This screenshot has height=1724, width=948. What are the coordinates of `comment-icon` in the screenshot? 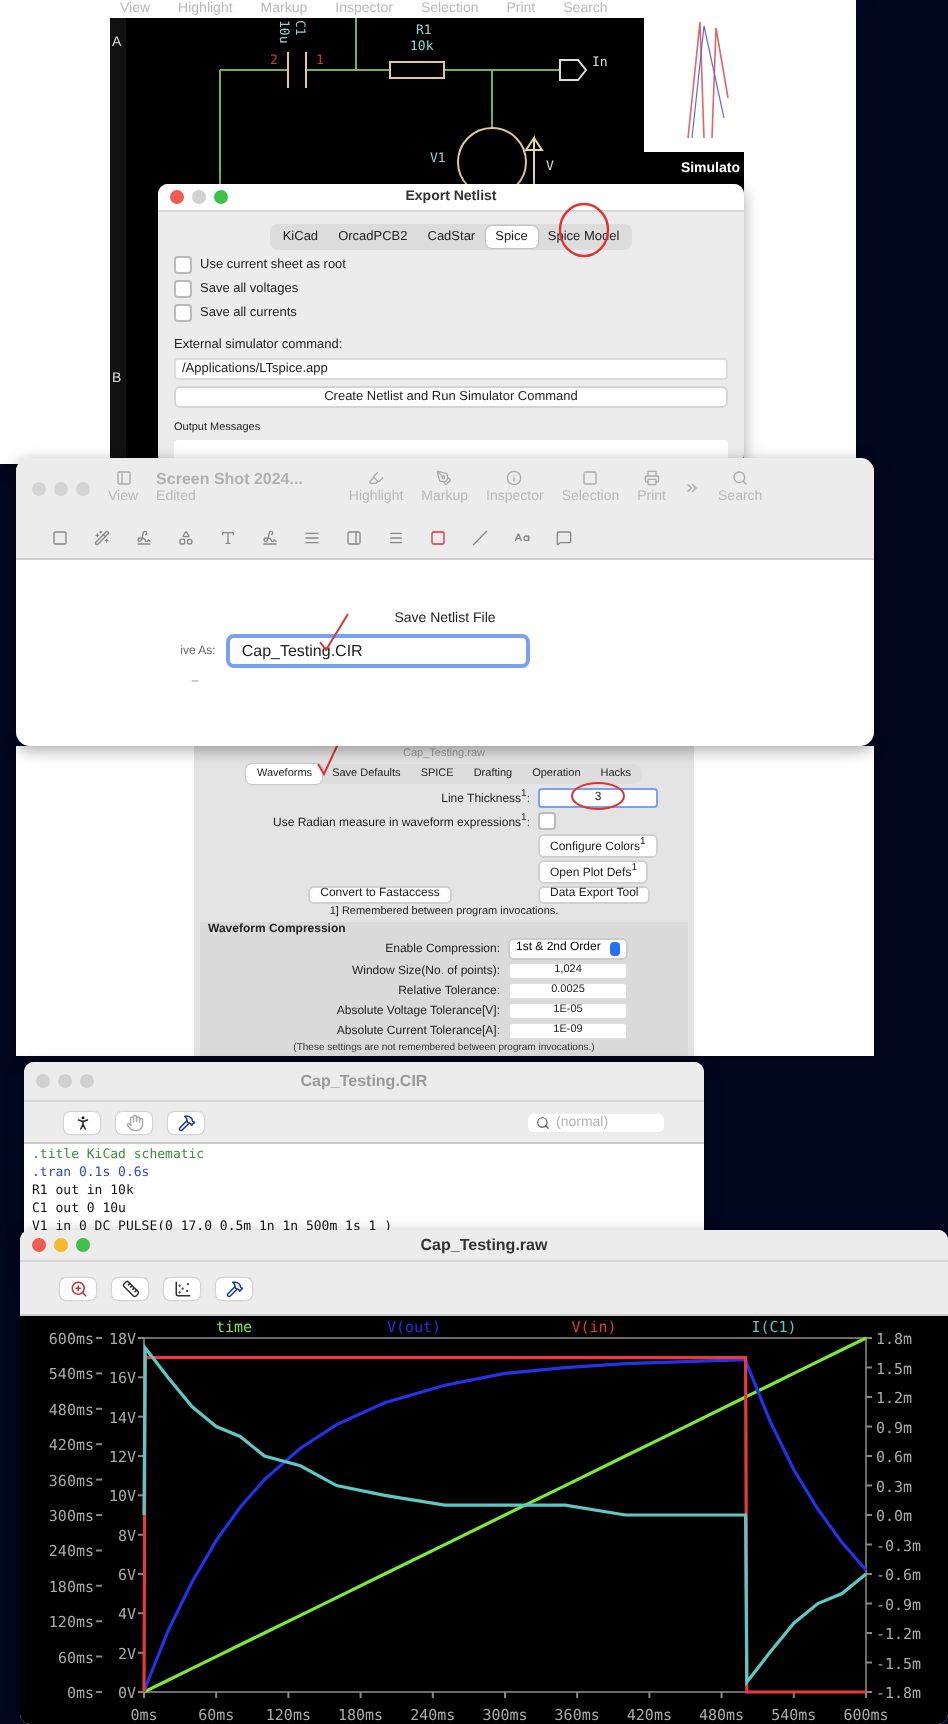 It's located at (564, 538).